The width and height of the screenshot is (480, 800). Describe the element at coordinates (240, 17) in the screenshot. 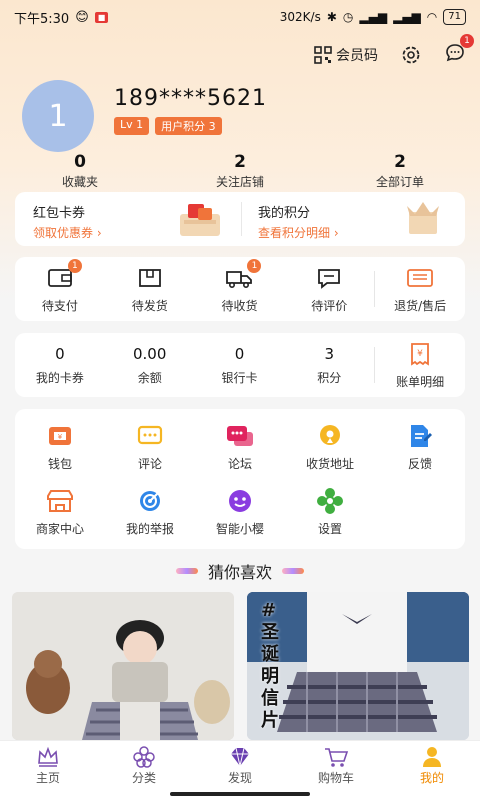

I see `status-bar: 下午5:30 😊 ■ 302K/s ✱ ◷ ▂▄▆ ▂▄▆ ◠ 71` at that location.